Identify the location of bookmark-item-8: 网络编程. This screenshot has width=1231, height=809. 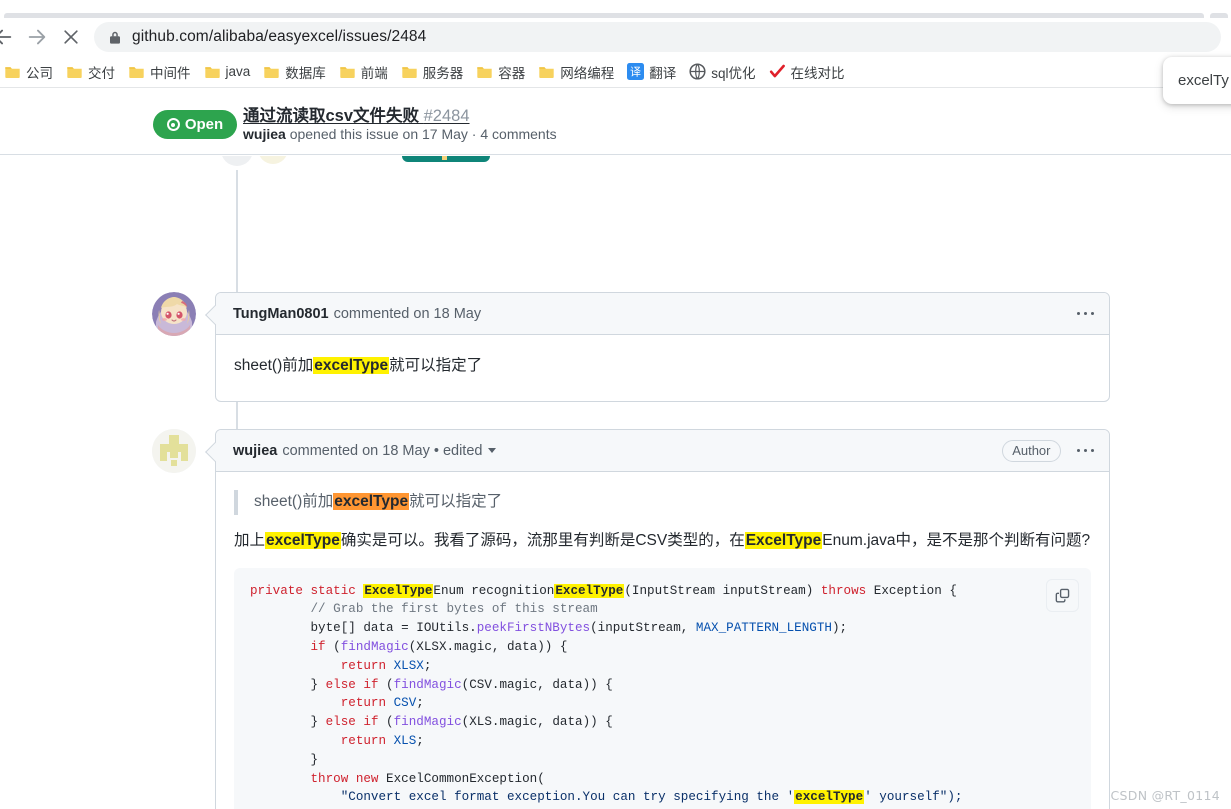
(577, 72).